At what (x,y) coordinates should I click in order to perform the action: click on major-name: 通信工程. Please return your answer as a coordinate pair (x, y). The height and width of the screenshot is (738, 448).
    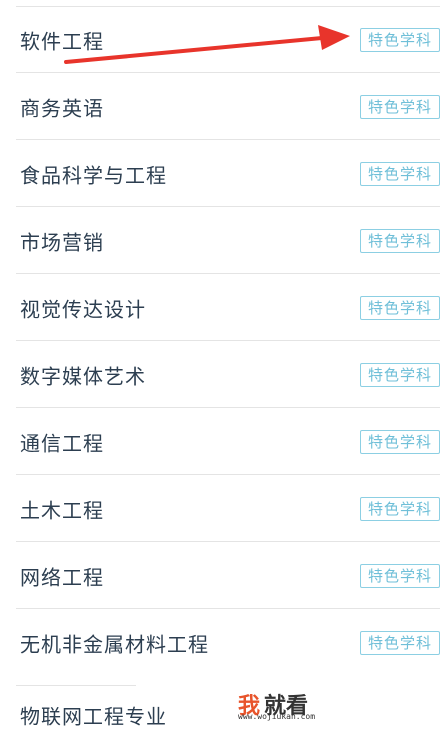
    Looking at the image, I should click on (62, 443).